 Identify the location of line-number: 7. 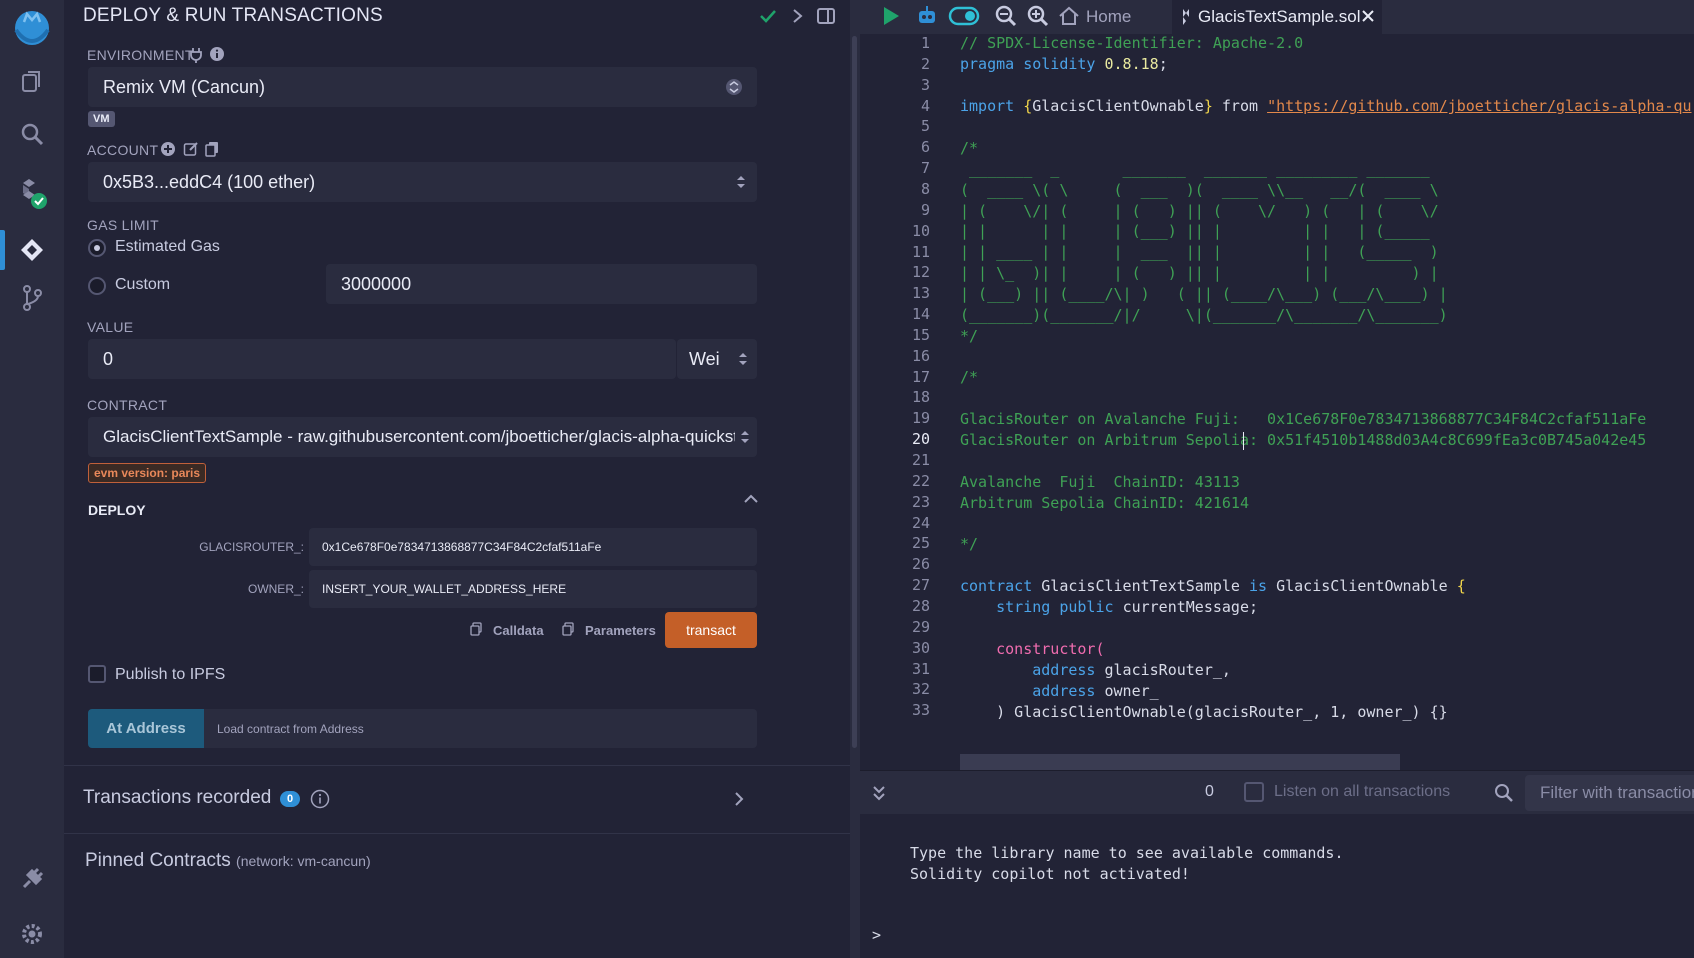
(925, 168).